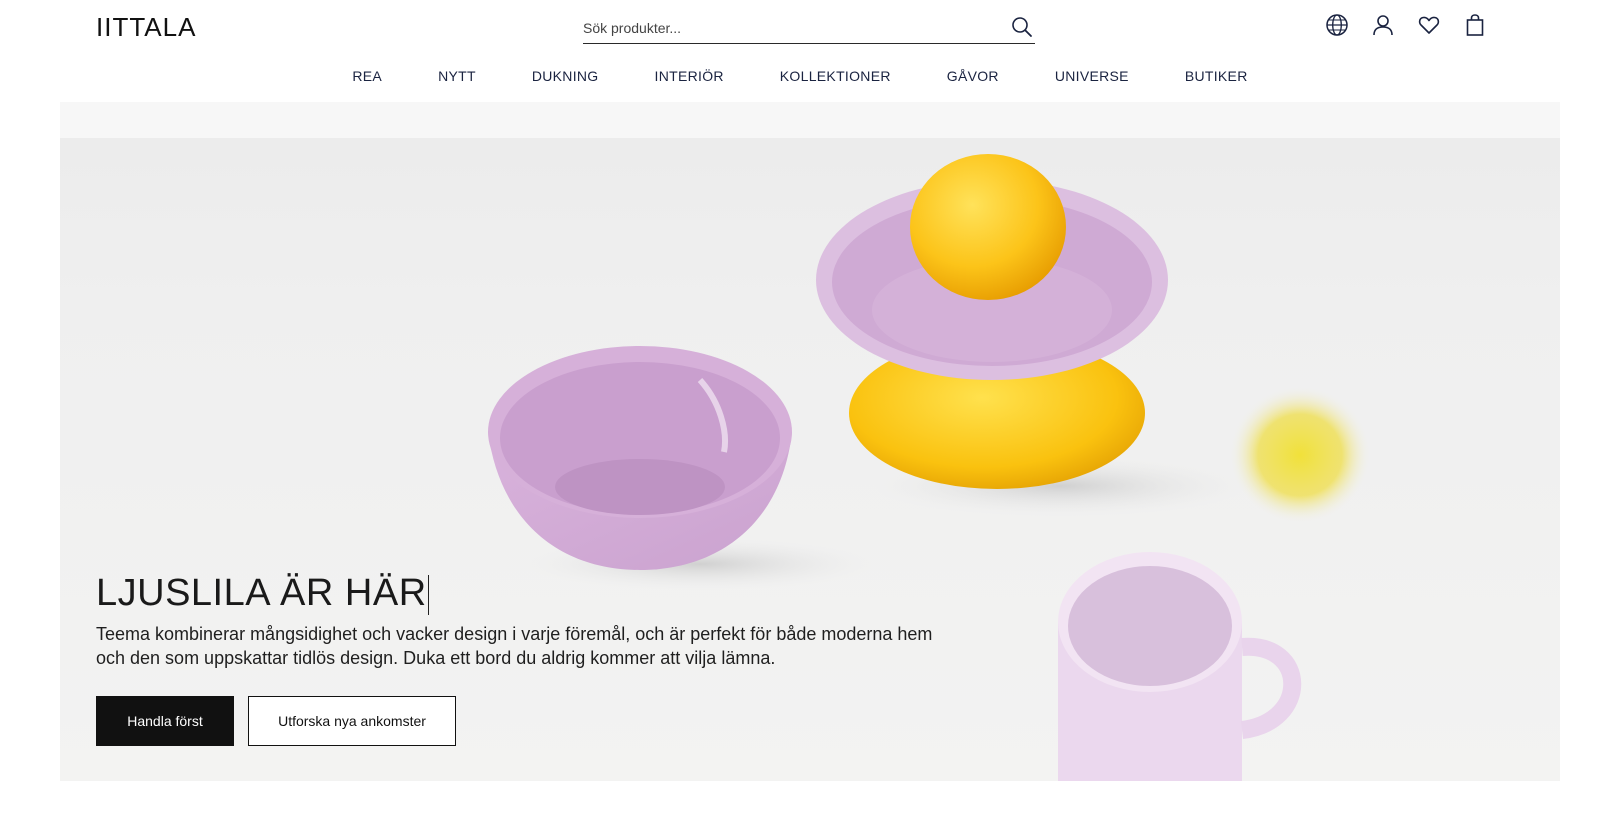  I want to click on explore-new-arrivals-button: Utforska nya ankomster, so click(352, 721).